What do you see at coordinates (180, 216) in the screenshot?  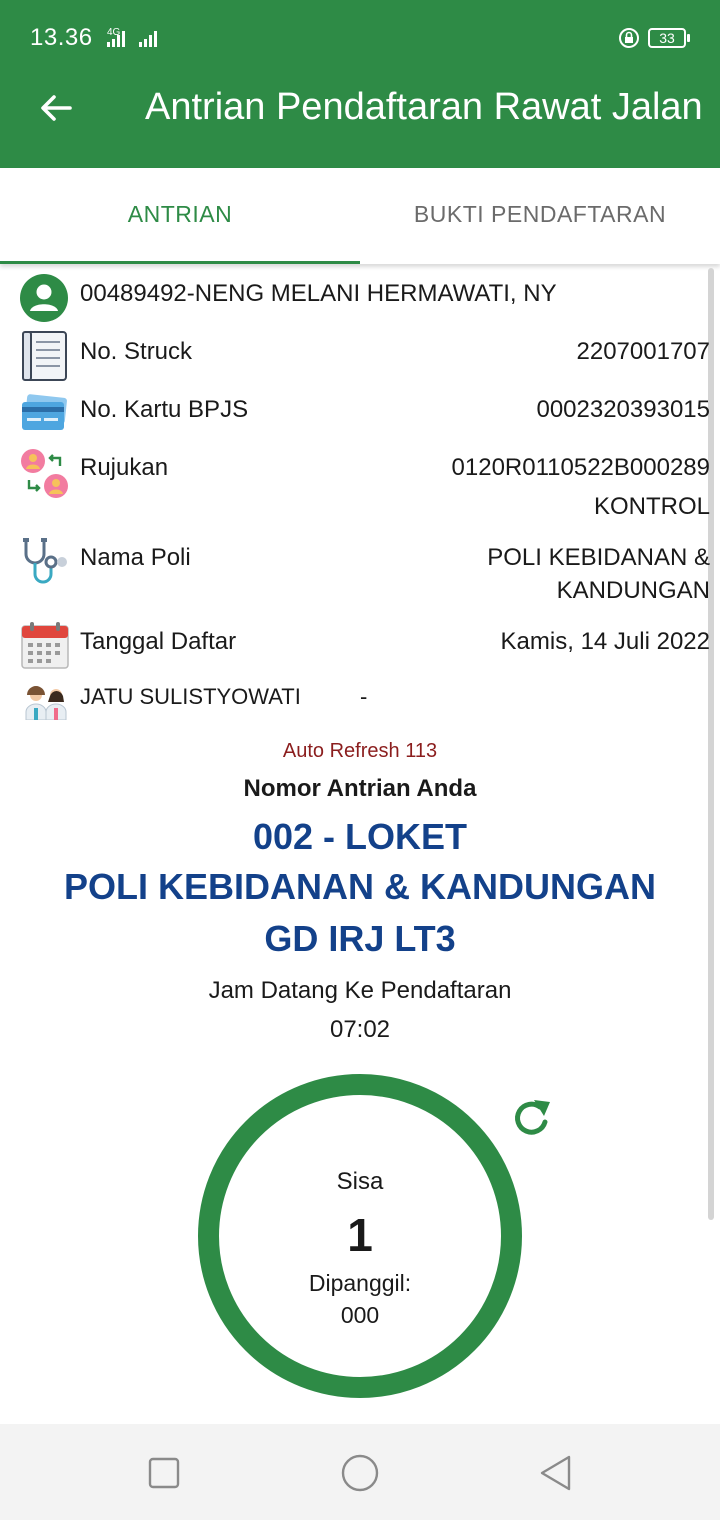 I see `tab-antrian: ANTRIAN` at bounding box center [180, 216].